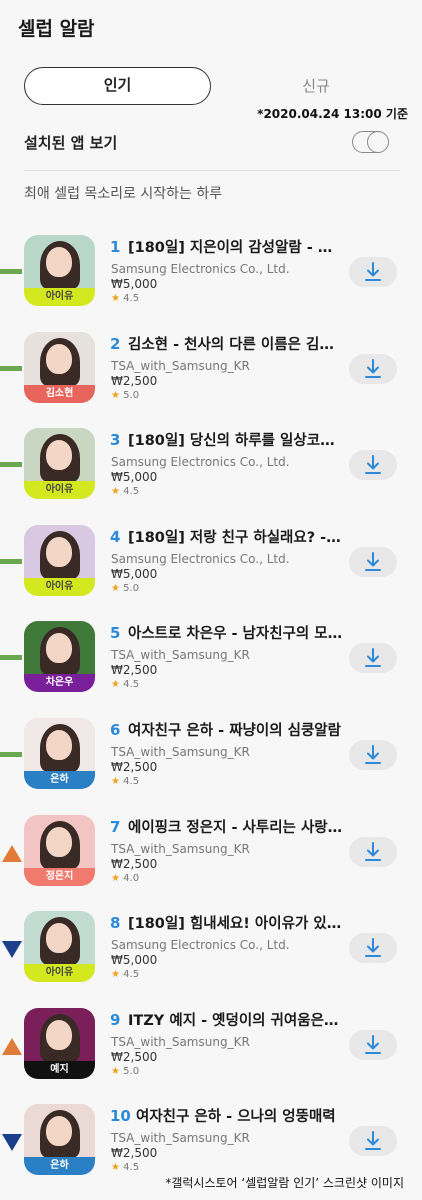  I want to click on rating-value: 5.0, so click(131, 588).